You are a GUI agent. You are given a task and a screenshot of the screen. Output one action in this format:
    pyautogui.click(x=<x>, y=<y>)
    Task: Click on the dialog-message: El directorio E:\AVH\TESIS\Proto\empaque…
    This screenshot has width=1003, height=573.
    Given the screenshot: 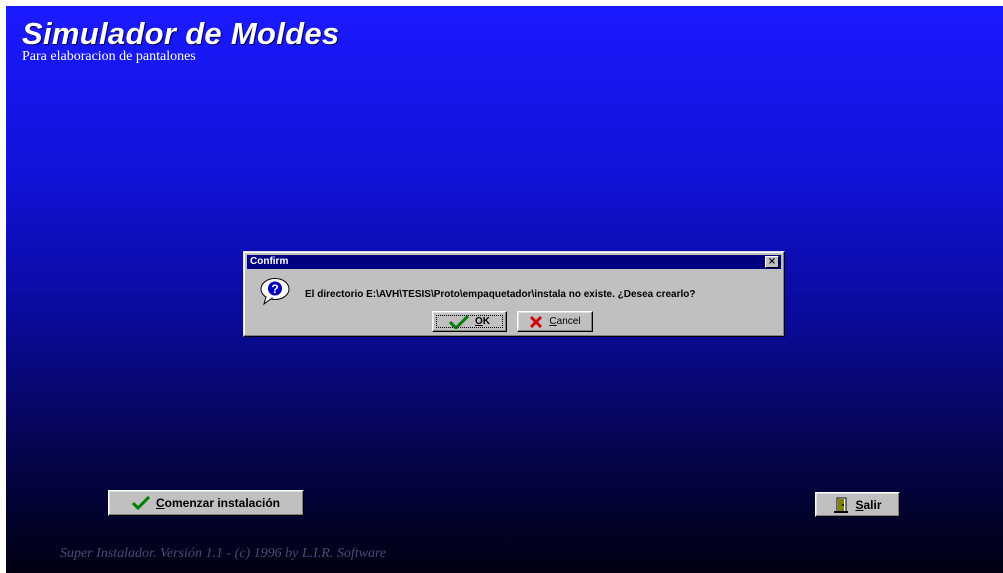 What is the action you would take?
    pyautogui.click(x=500, y=294)
    